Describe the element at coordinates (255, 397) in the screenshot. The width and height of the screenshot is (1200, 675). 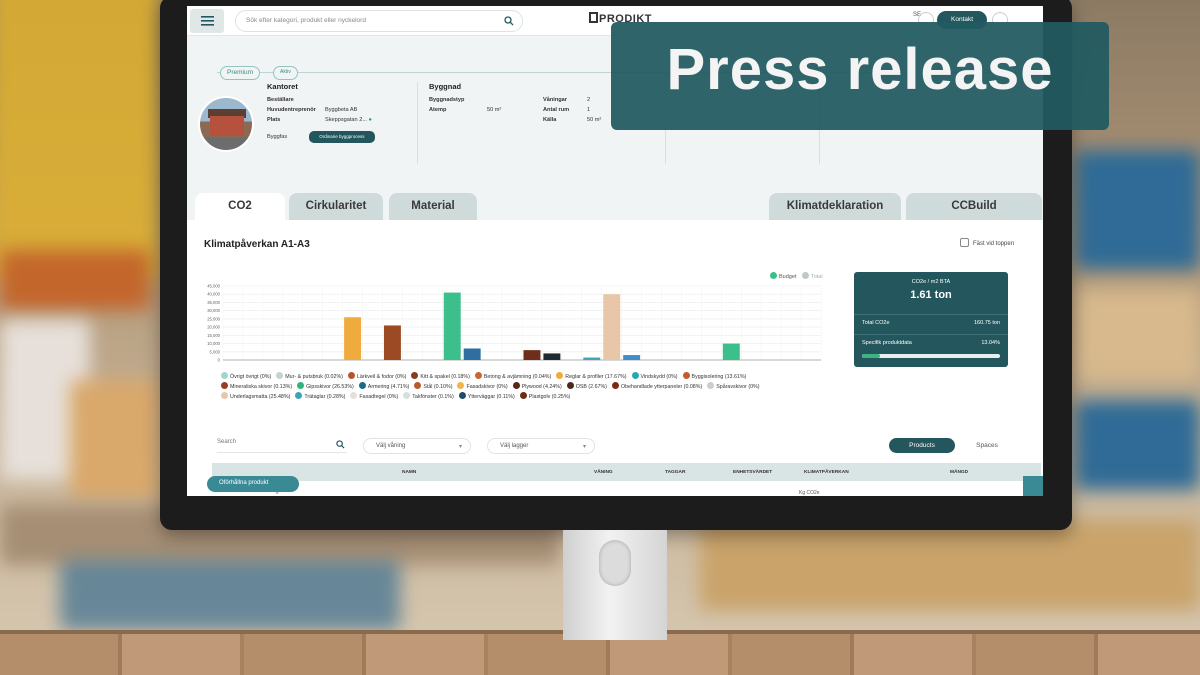
I see `category-legend-item: Underlagsmatta (25.48%)` at that location.